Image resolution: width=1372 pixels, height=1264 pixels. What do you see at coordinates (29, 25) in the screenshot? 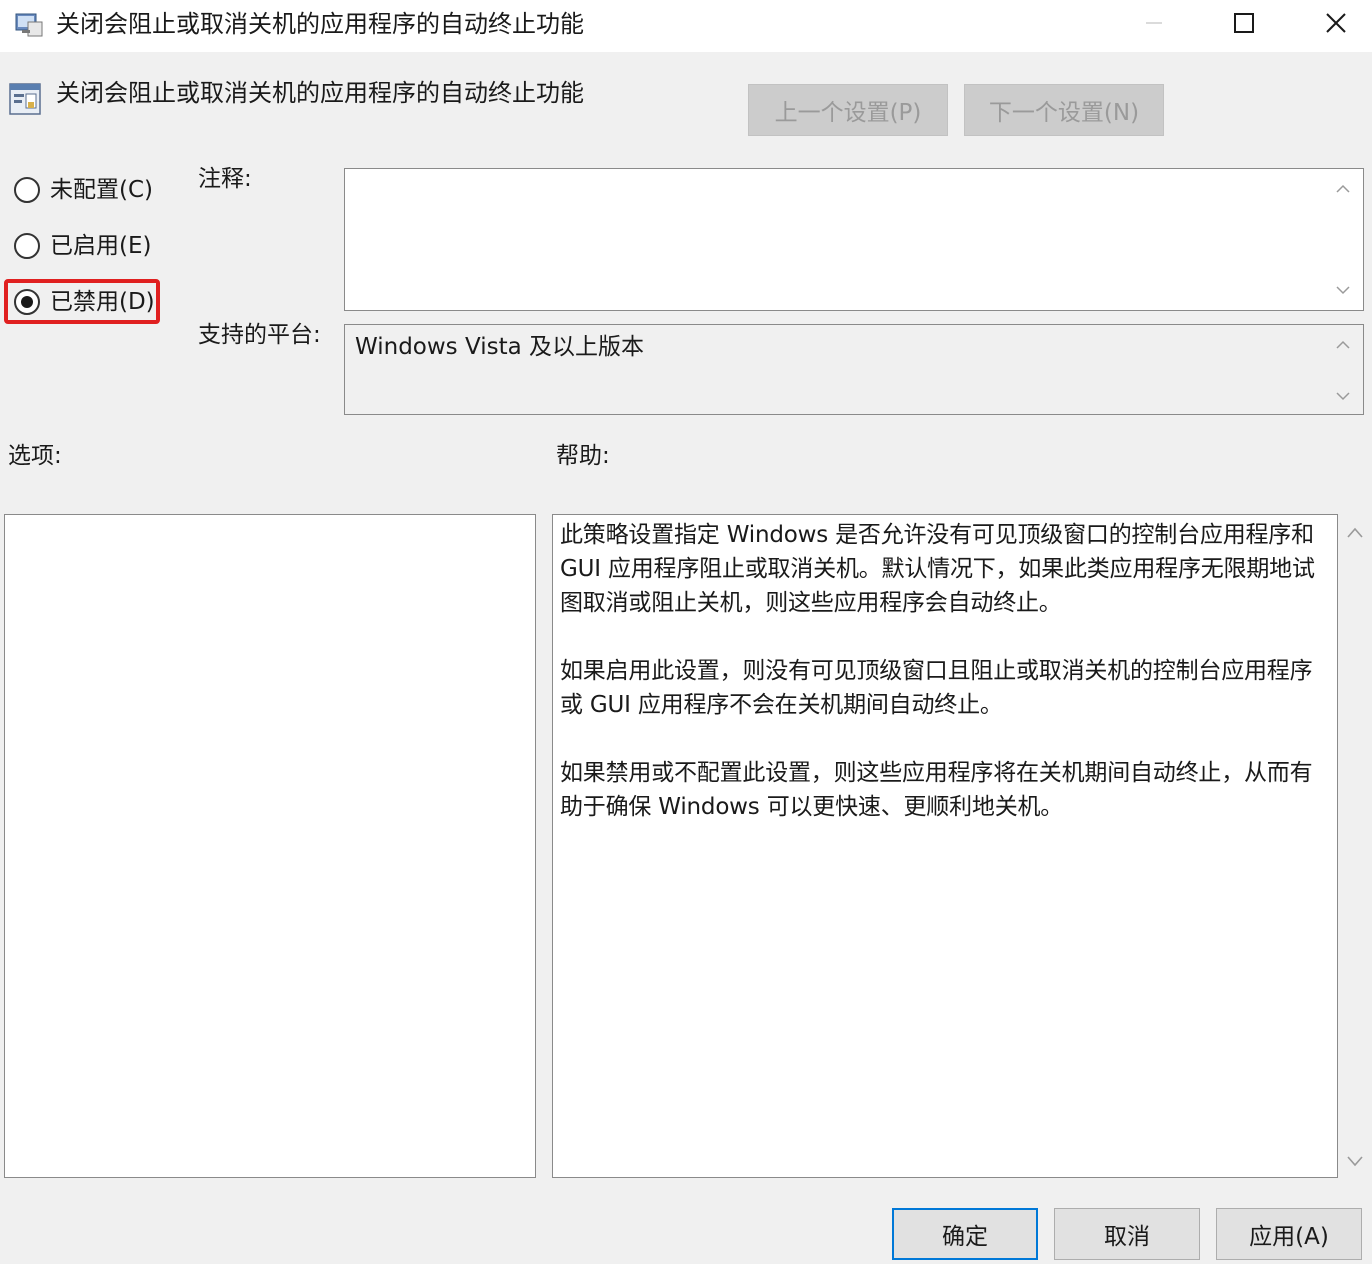
I see `group-policy-icon` at bounding box center [29, 25].